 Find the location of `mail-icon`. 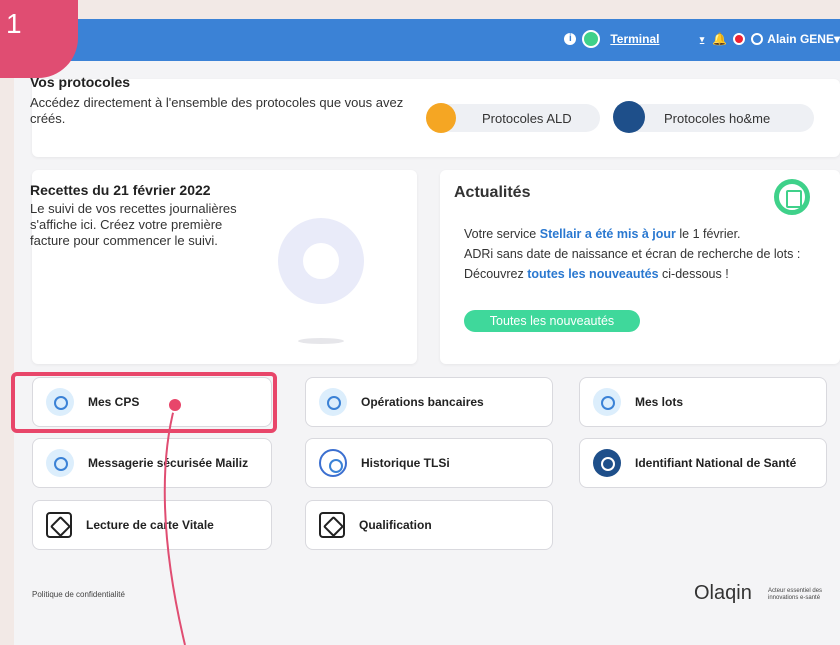

mail-icon is located at coordinates (60, 463).